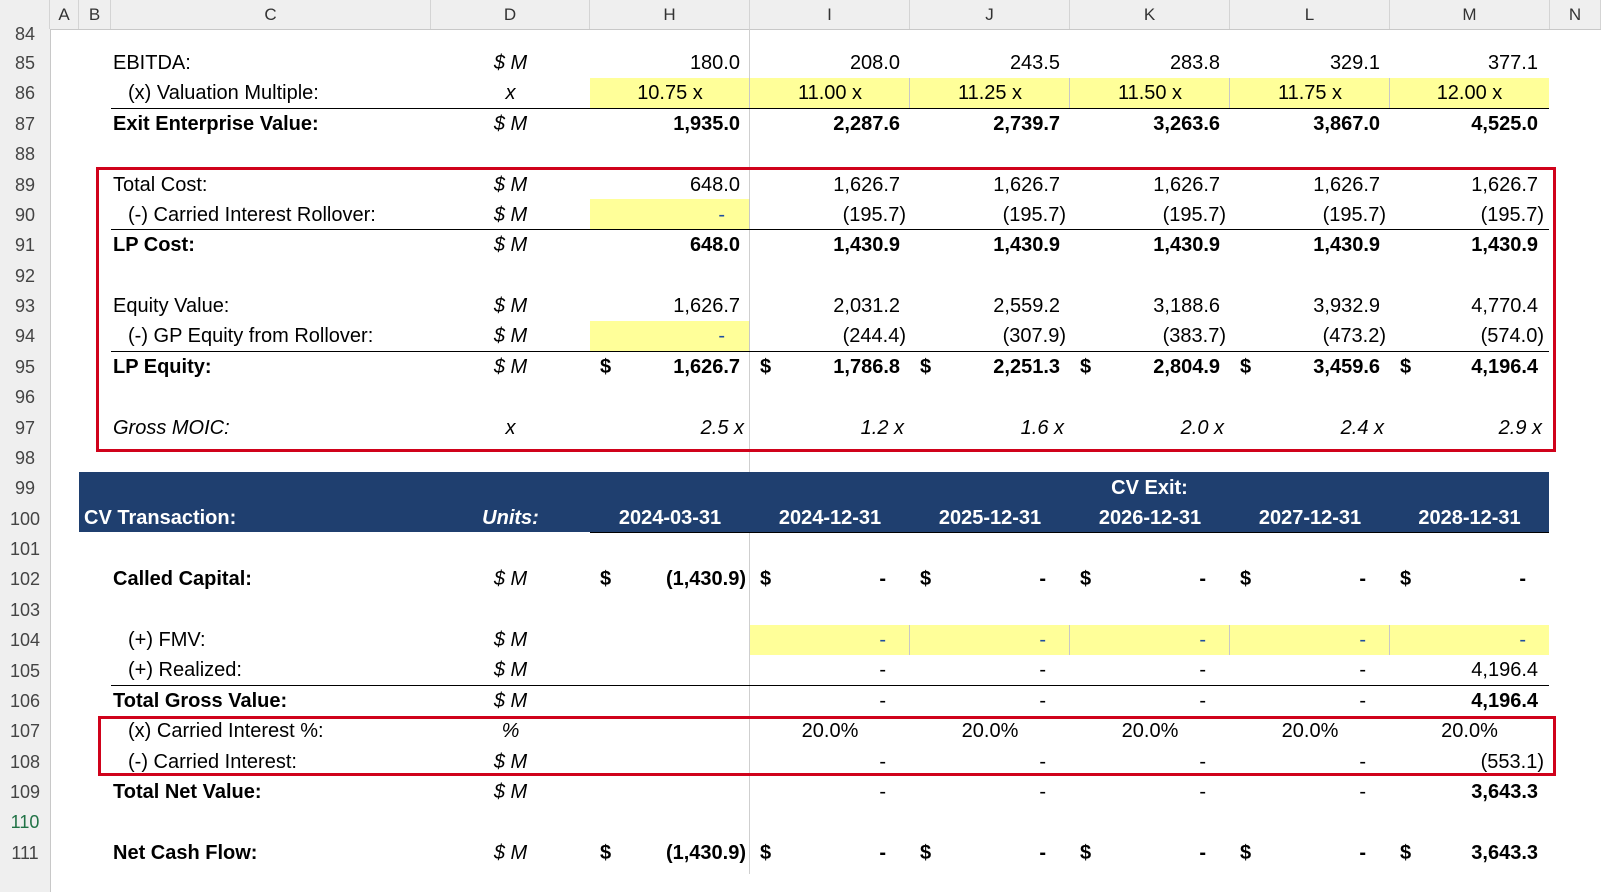 The width and height of the screenshot is (1601, 892). Describe the element at coordinates (185, 853) in the screenshot. I see `net-cf-label: Net Cash Flow:` at that location.